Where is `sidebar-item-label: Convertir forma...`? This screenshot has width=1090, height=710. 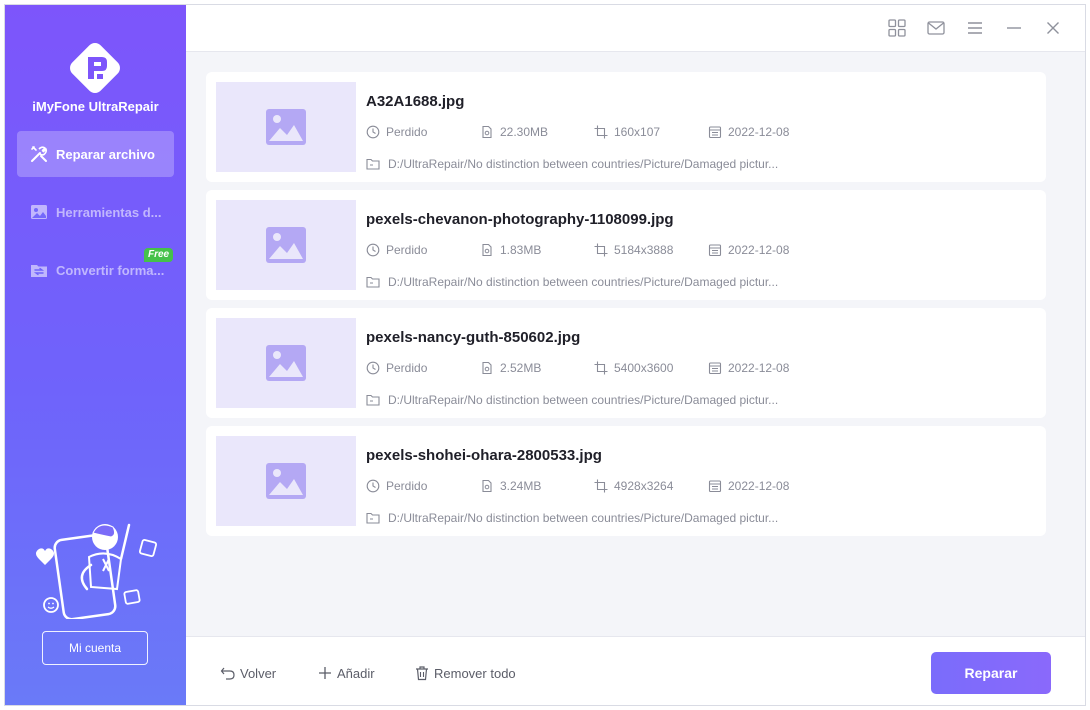 sidebar-item-label: Convertir forma... is located at coordinates (110, 270).